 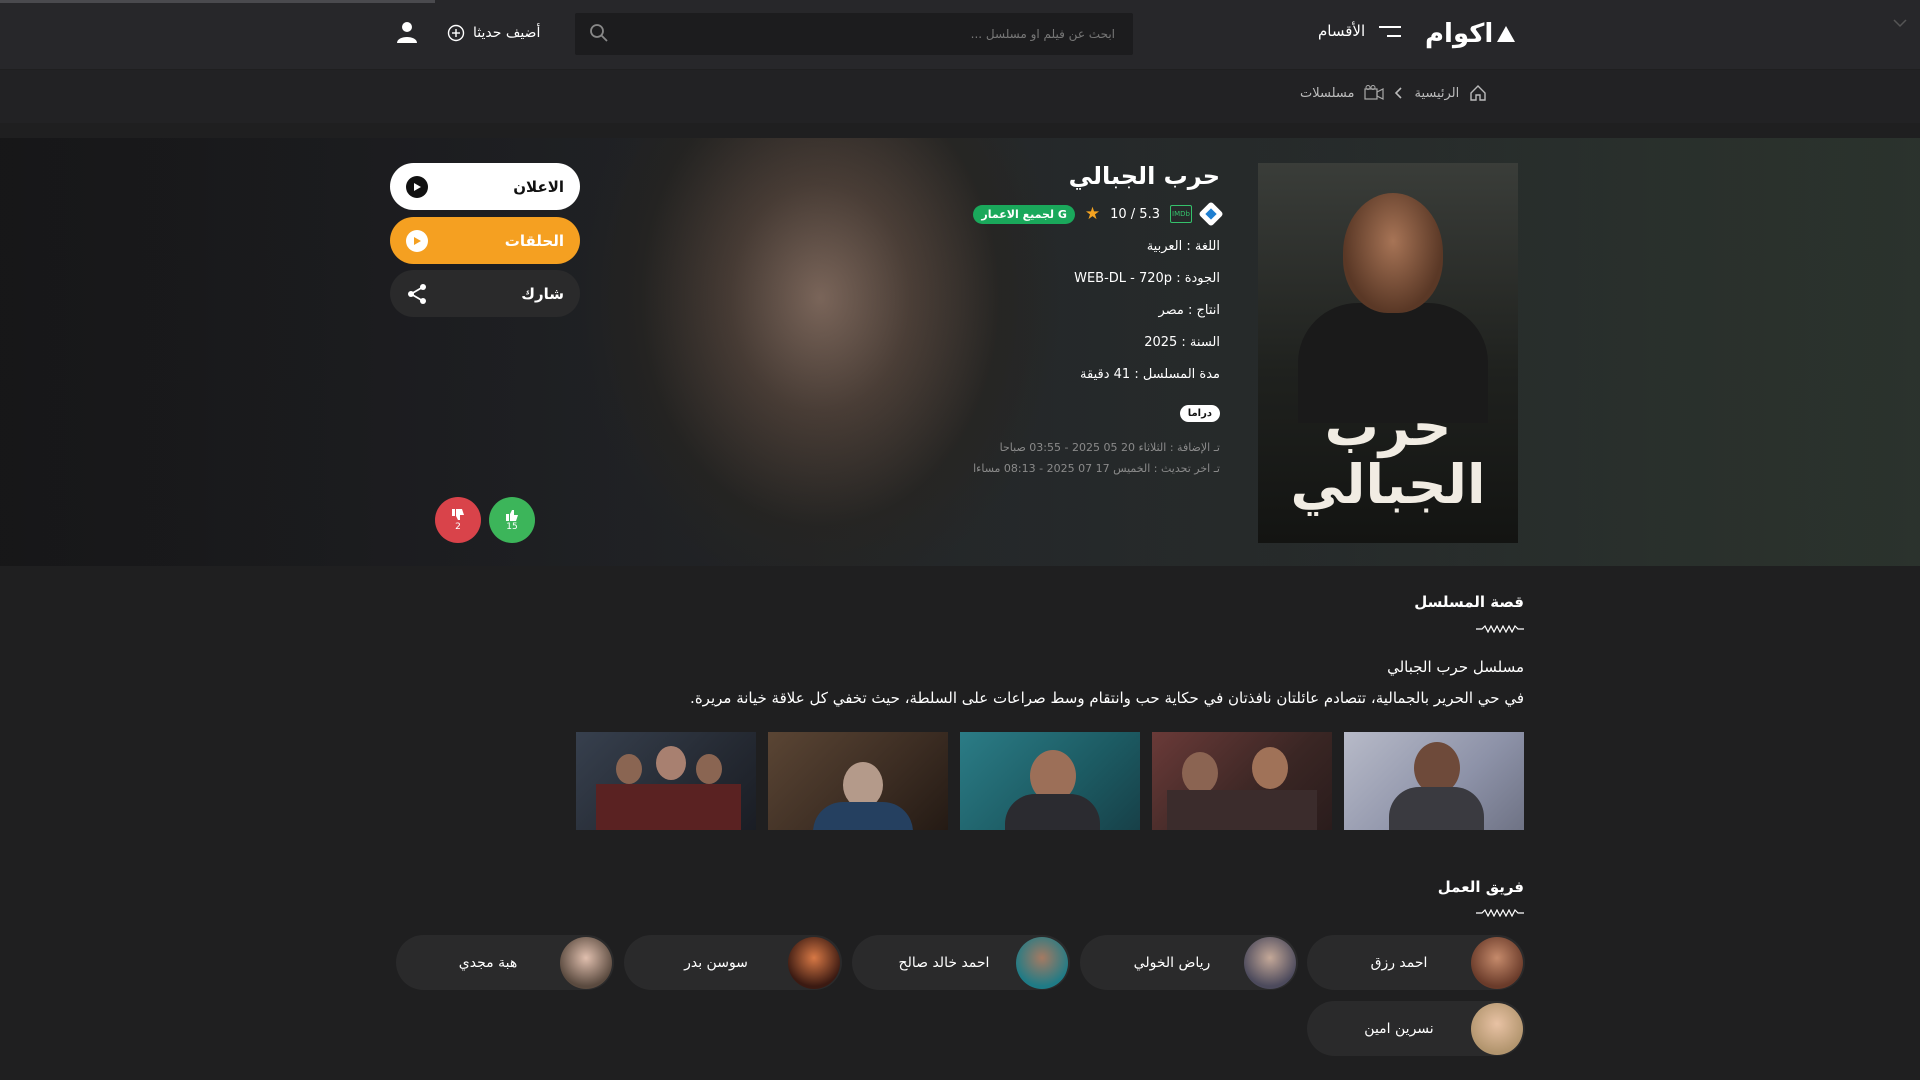 What do you see at coordinates (1393, 253) in the screenshot?
I see `poster-figure-head` at bounding box center [1393, 253].